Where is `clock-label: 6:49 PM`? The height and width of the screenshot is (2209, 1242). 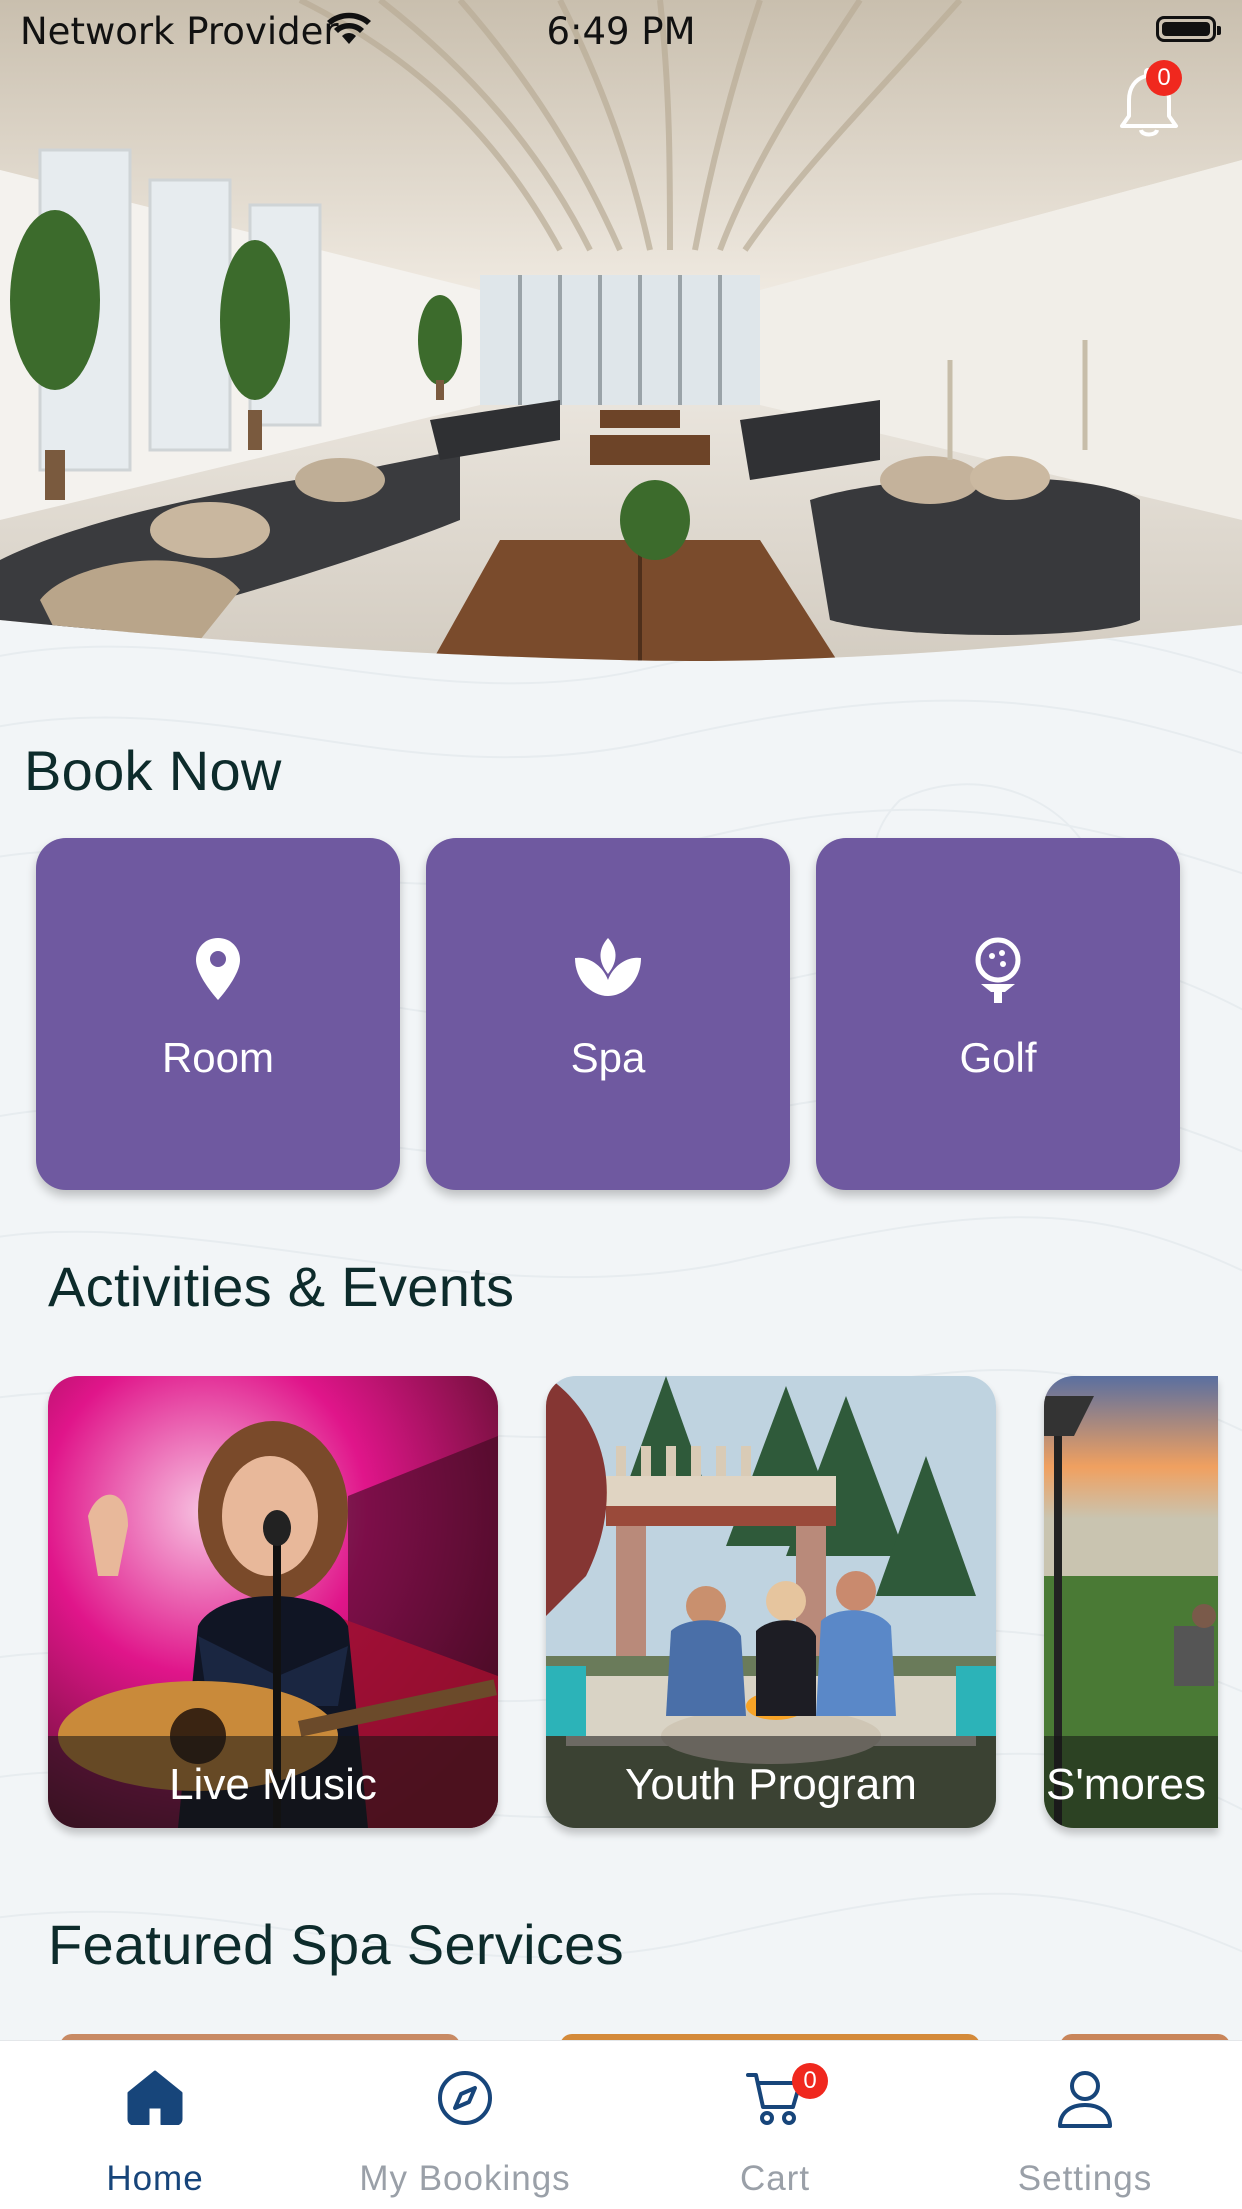
clock-label: 6:49 PM is located at coordinates (621, 31).